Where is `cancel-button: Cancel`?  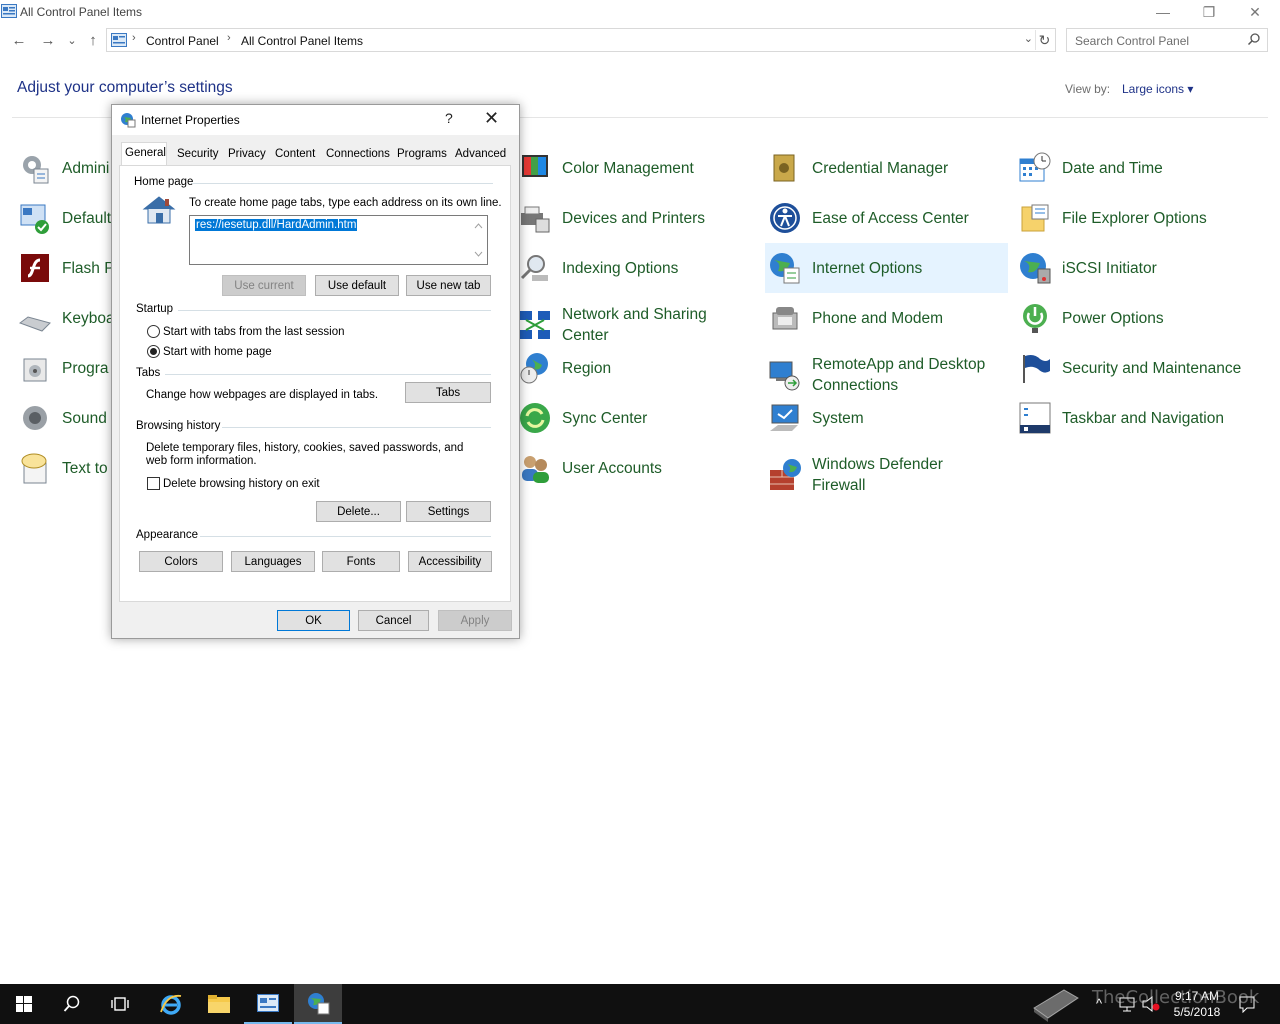 cancel-button: Cancel is located at coordinates (393, 620).